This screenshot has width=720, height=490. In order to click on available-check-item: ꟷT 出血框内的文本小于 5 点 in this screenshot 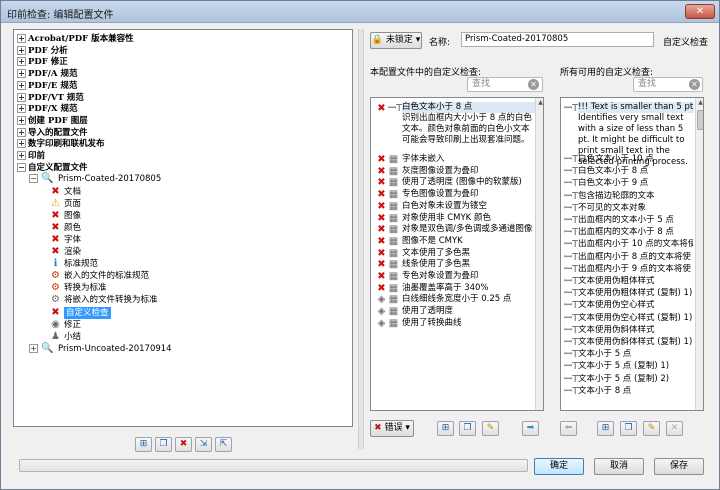, I will do `click(627, 220)`.